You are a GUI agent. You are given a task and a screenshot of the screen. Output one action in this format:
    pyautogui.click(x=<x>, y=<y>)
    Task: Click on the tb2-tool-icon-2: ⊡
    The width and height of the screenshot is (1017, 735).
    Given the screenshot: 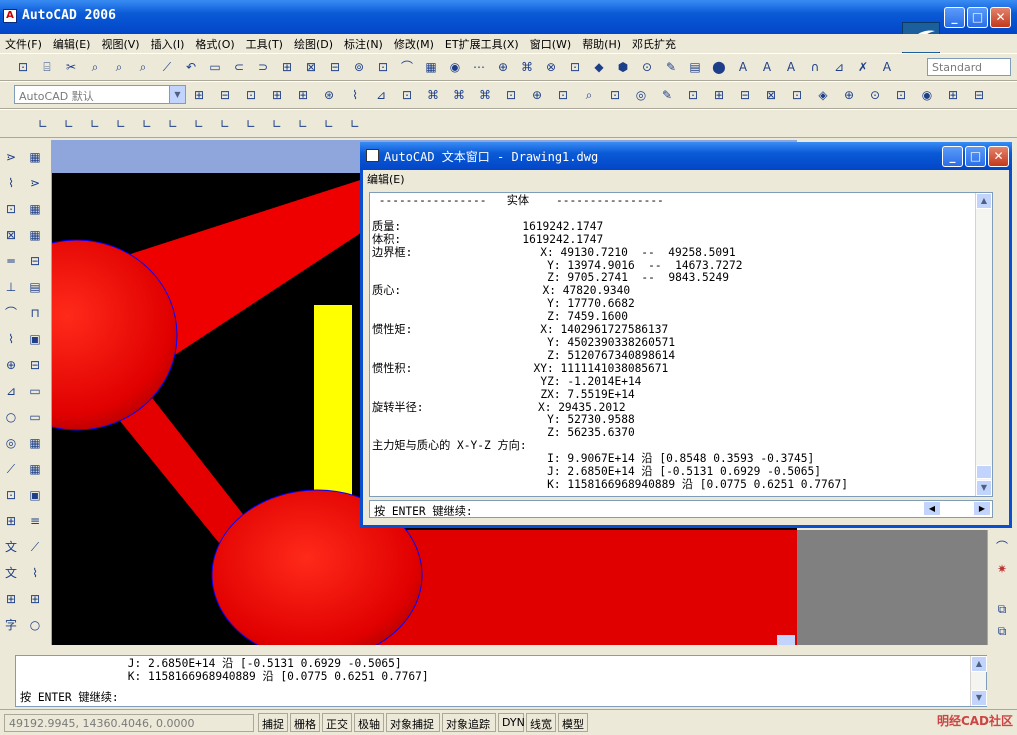 What is the action you would take?
    pyautogui.click(x=251, y=95)
    